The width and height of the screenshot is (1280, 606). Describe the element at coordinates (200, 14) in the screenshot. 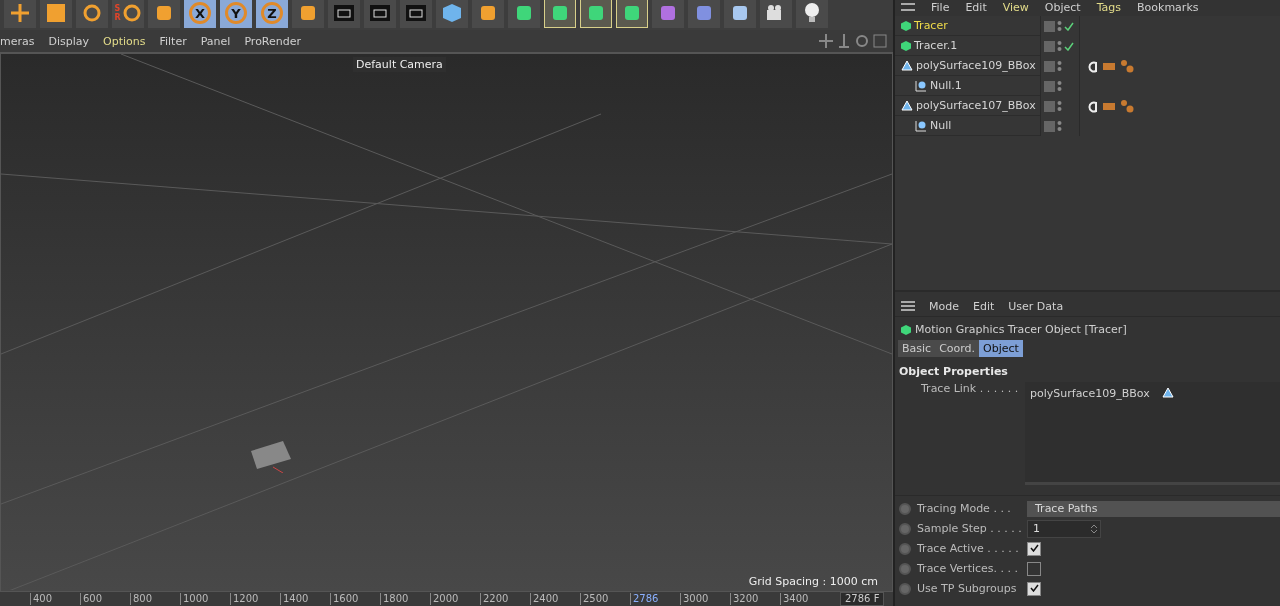

I see `toolbar-button: X` at that location.